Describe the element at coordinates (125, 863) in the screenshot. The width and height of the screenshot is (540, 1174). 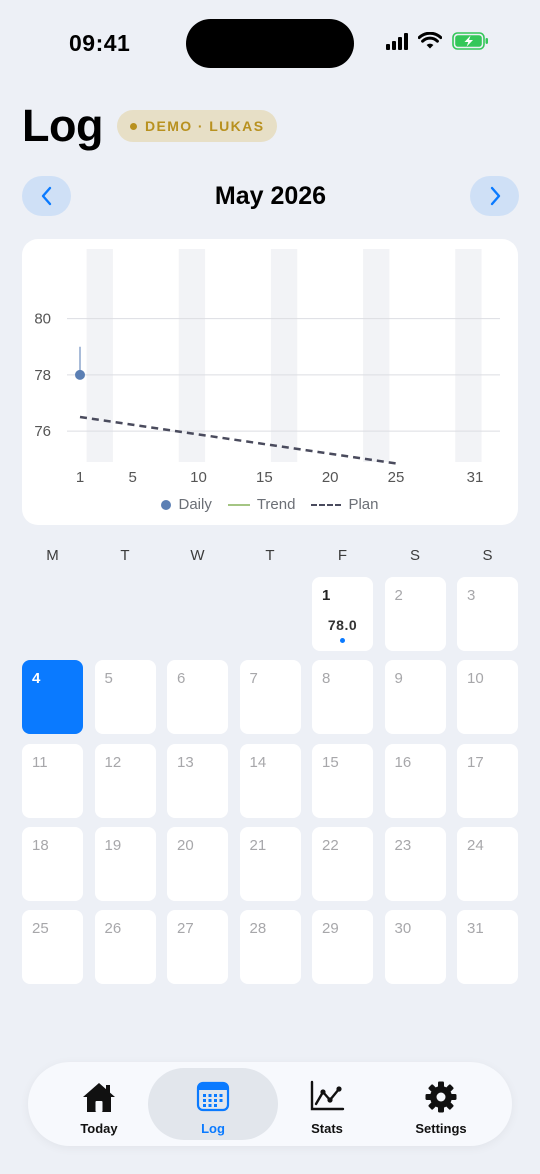
I see `calendar-day-19: 19` at that location.